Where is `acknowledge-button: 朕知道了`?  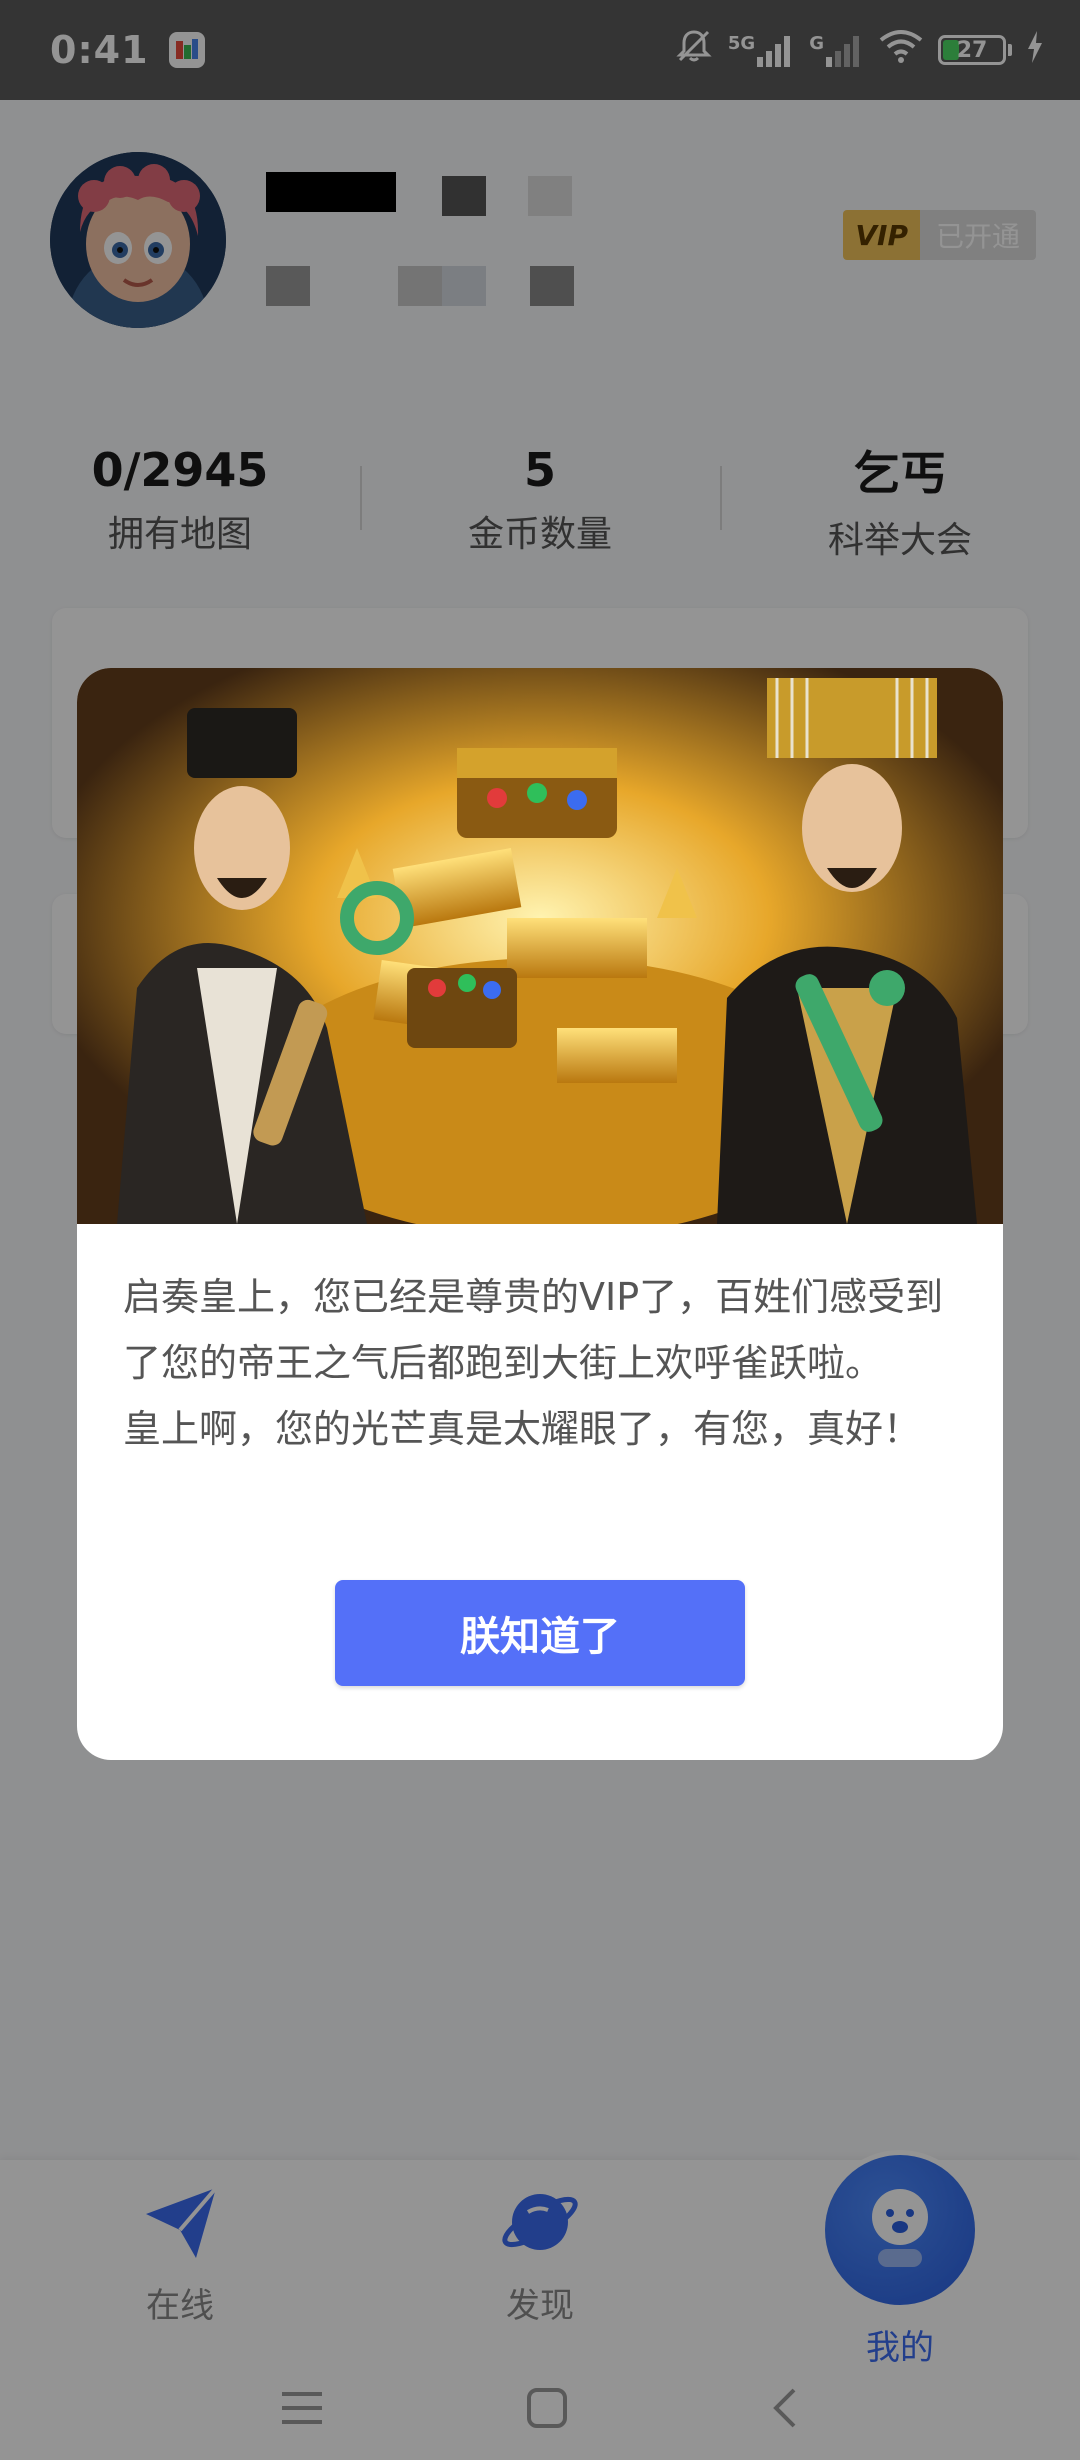
acknowledge-button: 朕知道了 is located at coordinates (540, 1633).